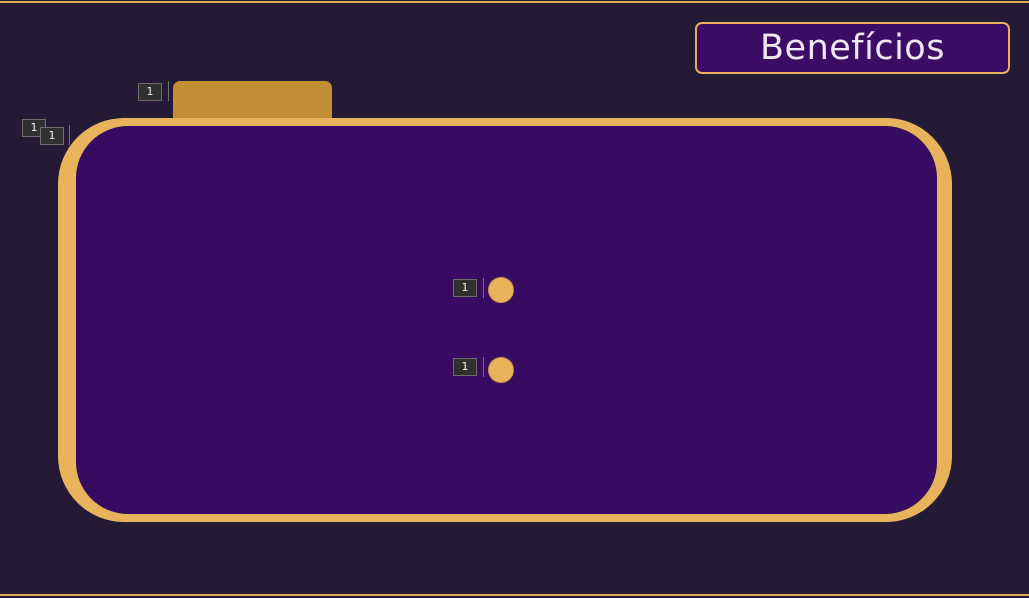  Describe the element at coordinates (150, 92) in the screenshot. I see `tab-count-badge: 1` at that location.